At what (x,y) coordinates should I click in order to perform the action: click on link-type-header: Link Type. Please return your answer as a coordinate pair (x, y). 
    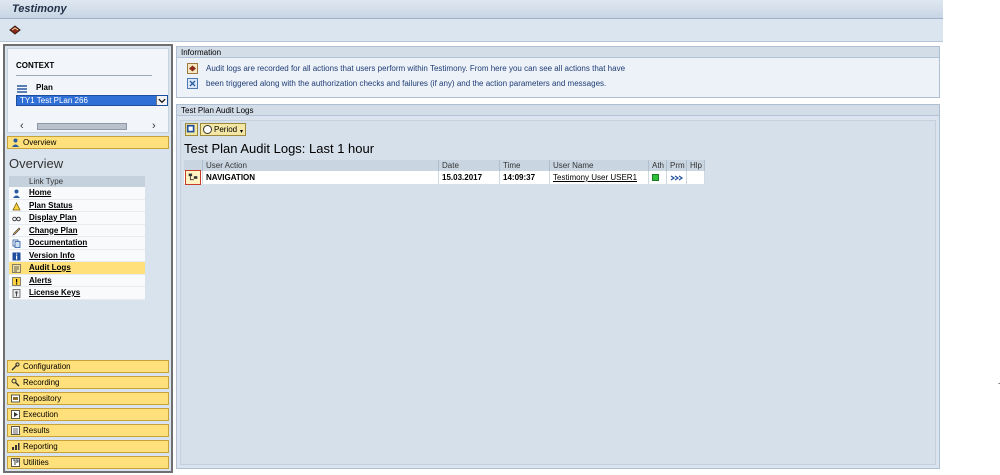
    Looking at the image, I should click on (77, 181).